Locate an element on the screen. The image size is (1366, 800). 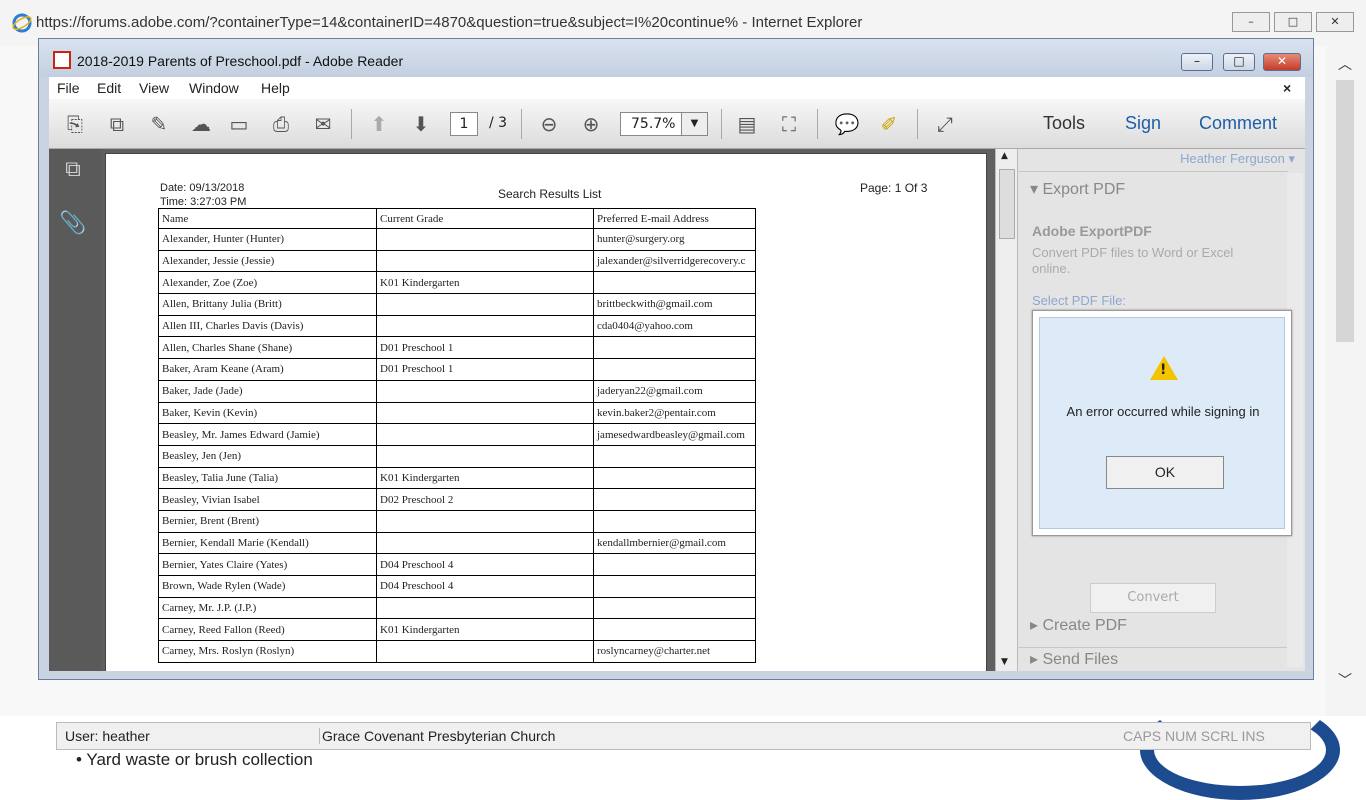
print-icon: ⎙ is located at coordinates (281, 124).